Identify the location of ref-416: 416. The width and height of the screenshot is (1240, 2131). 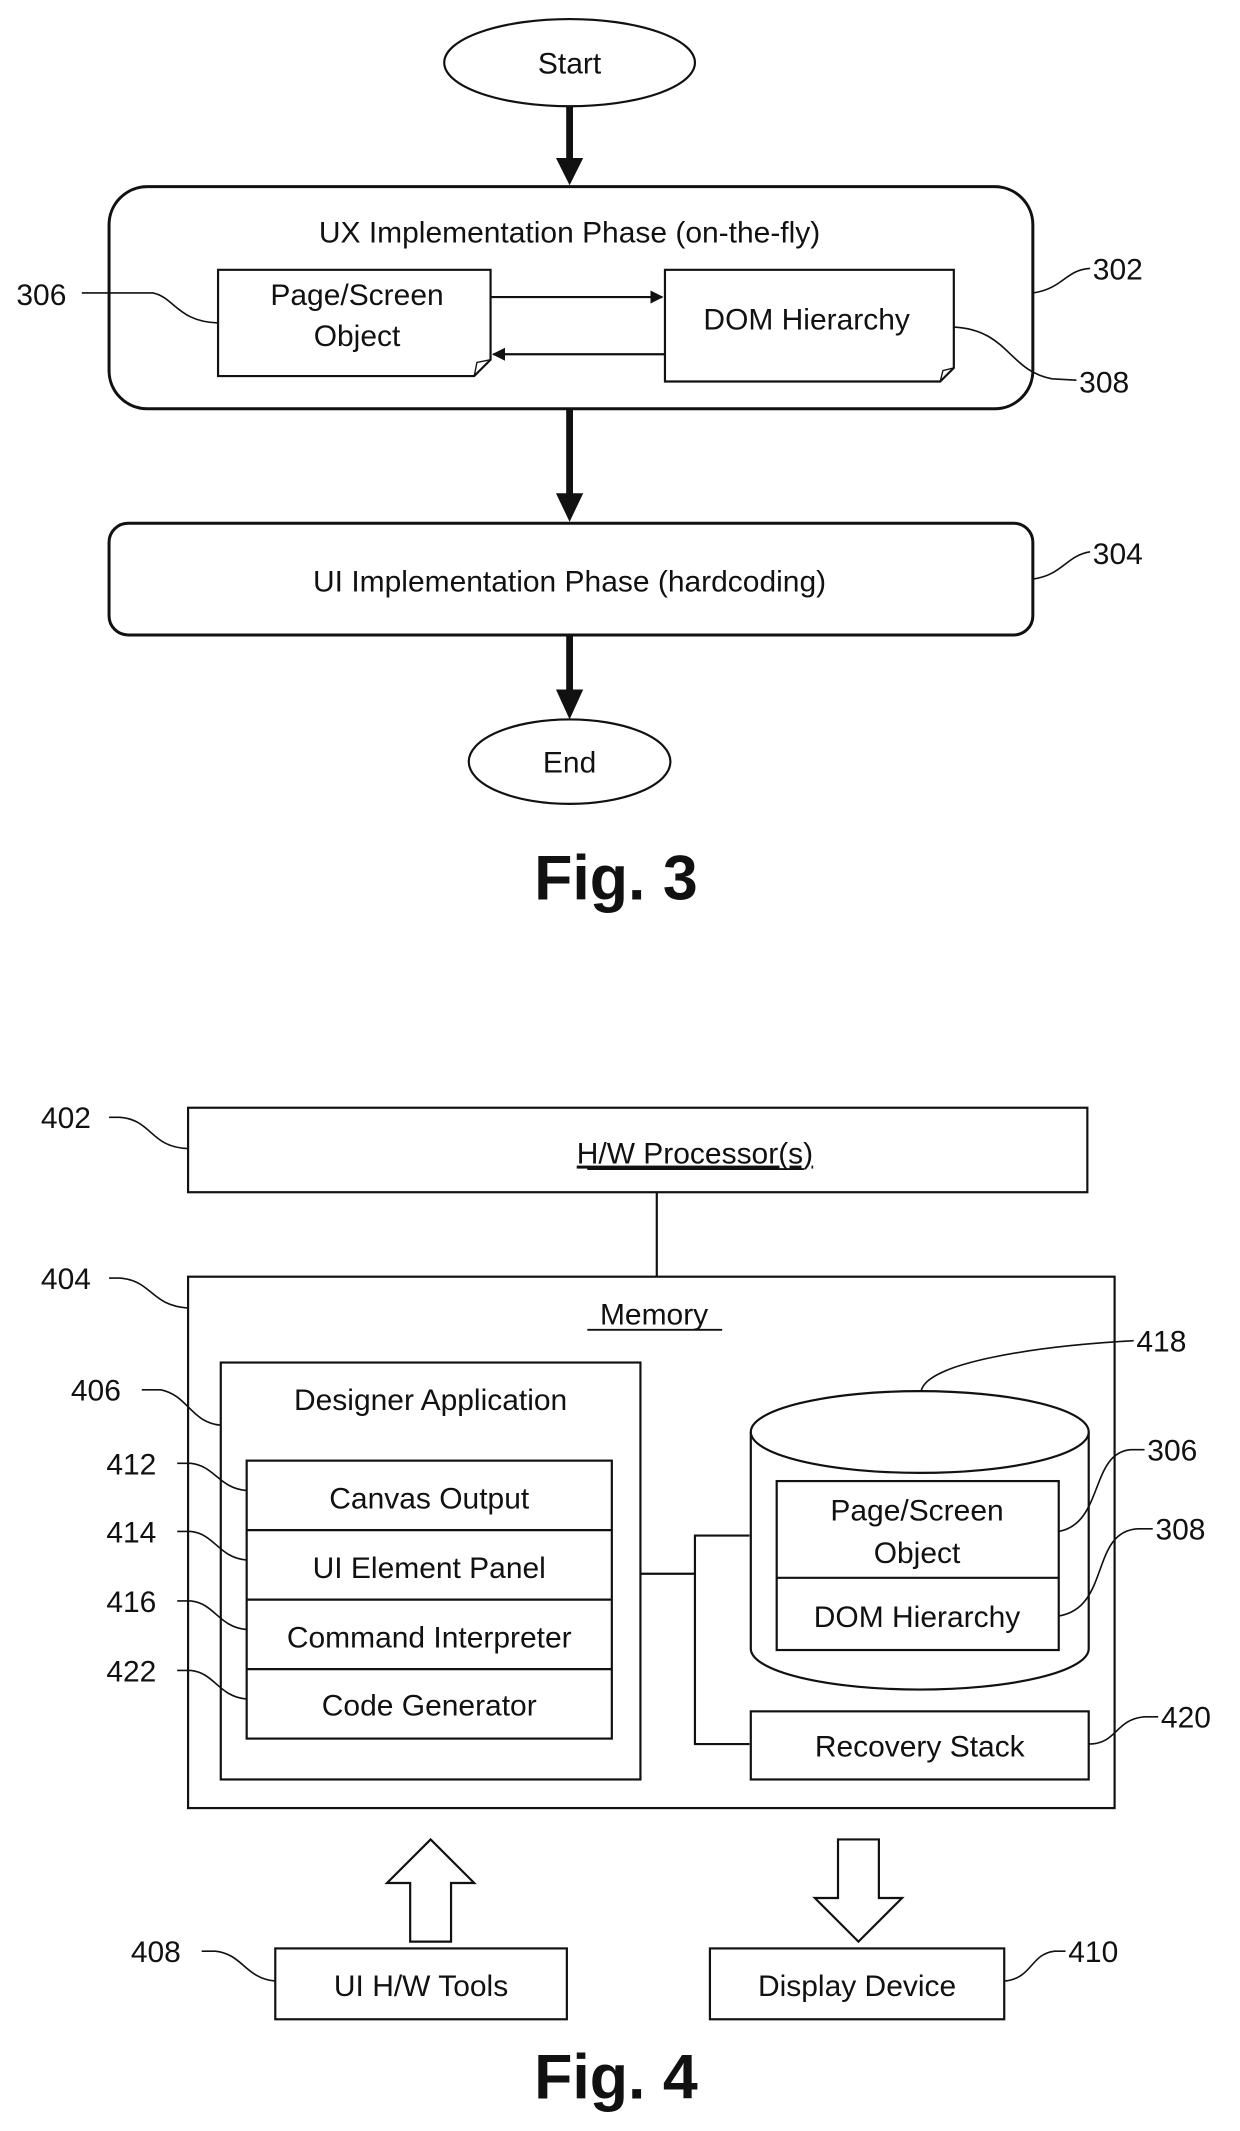
(131, 1602).